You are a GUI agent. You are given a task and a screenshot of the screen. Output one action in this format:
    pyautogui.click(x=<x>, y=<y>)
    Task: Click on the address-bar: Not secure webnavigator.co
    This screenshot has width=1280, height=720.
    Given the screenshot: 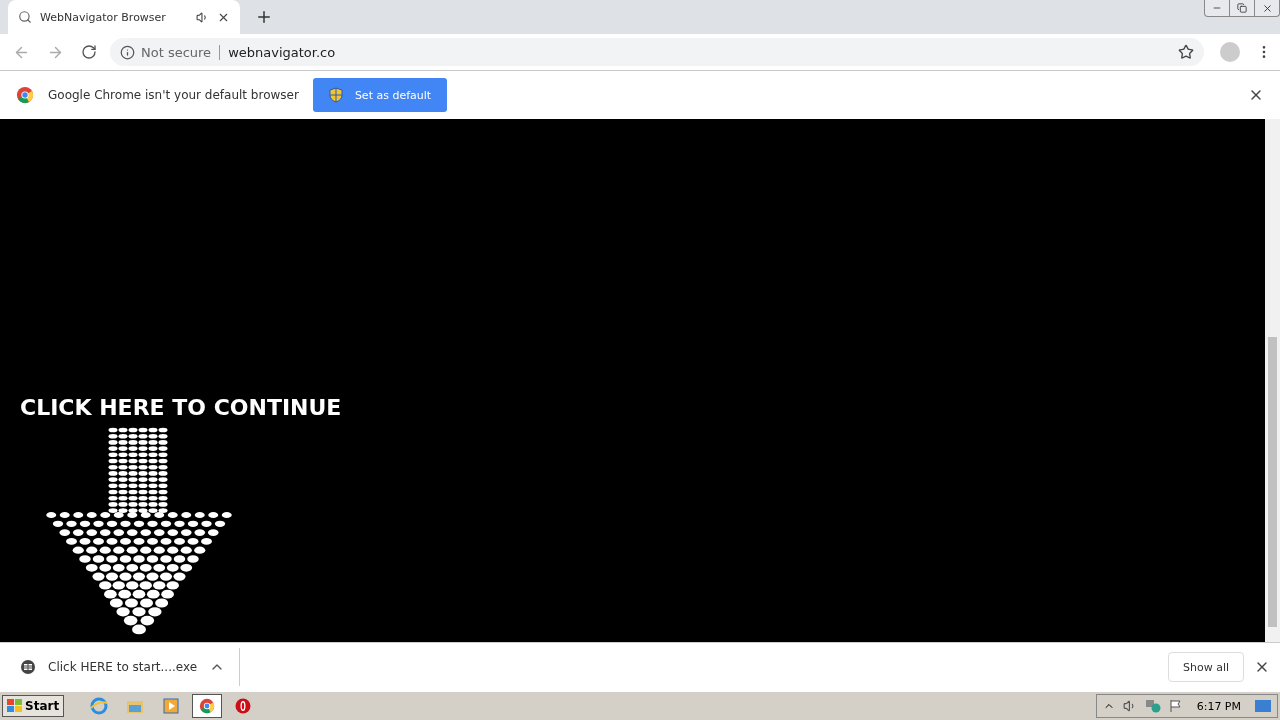 What is the action you would take?
    pyautogui.click(x=657, y=52)
    